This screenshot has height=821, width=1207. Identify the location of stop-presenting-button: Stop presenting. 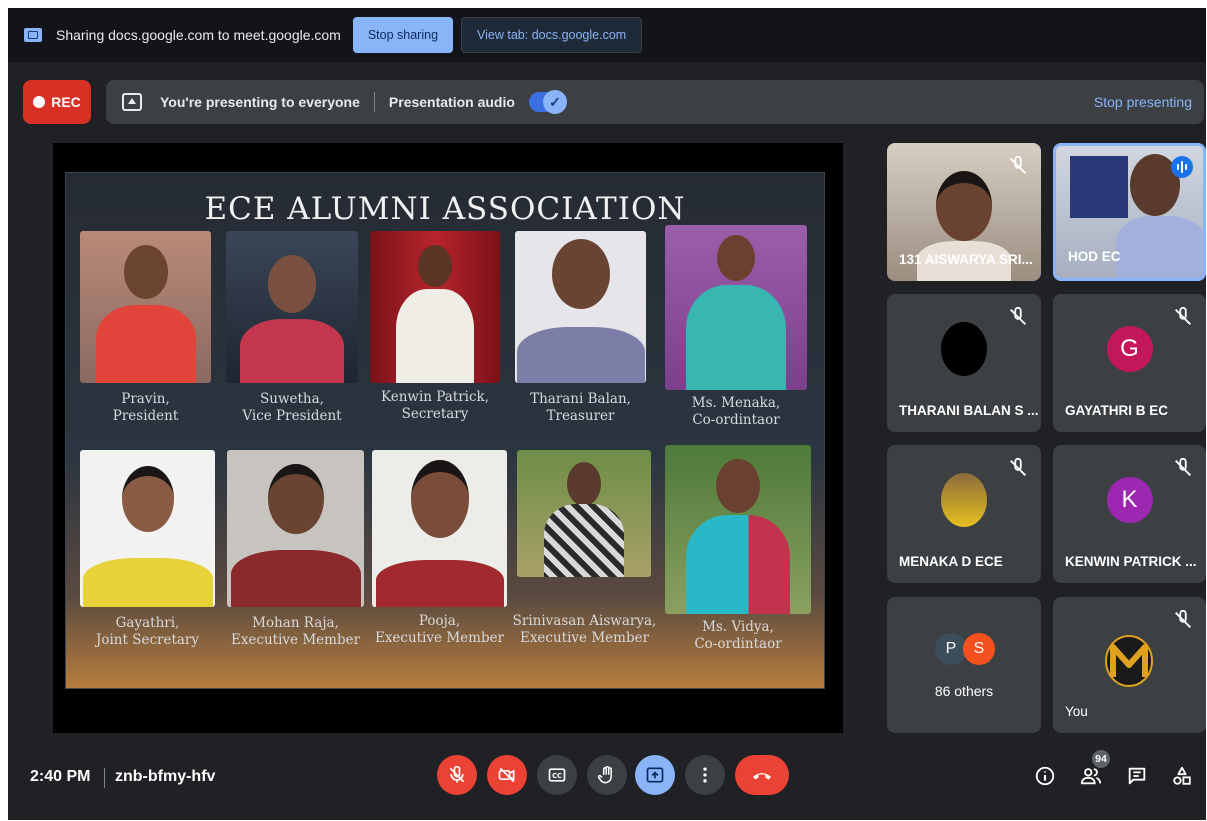
(1143, 102).